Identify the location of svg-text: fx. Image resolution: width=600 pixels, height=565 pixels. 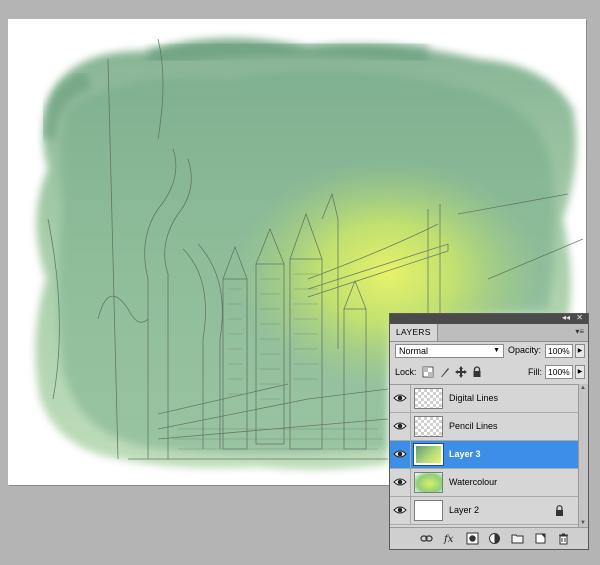
(448, 539).